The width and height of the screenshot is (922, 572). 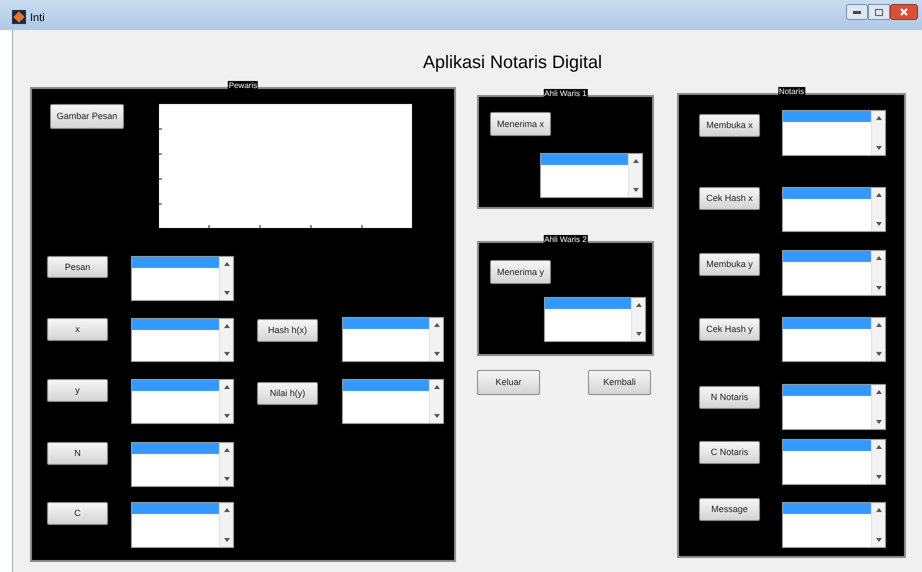 What do you see at coordinates (87, 116) in the screenshot?
I see `push-button: Gambar Pesan` at bounding box center [87, 116].